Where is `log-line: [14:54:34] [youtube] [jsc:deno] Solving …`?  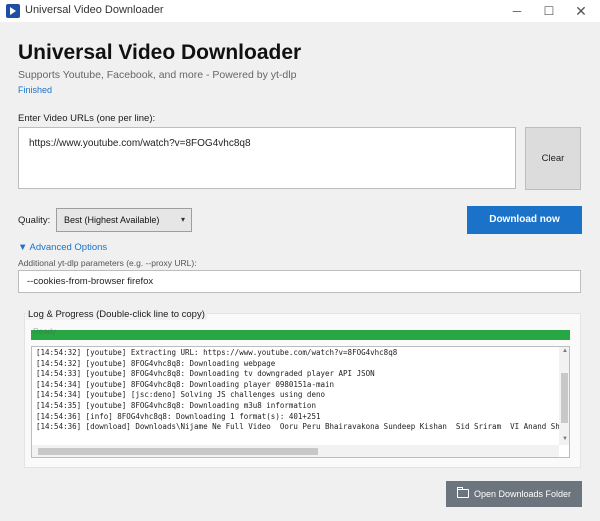 log-line: [14:54:34] [youtube] [jsc:deno] Solving … is located at coordinates (300, 395).